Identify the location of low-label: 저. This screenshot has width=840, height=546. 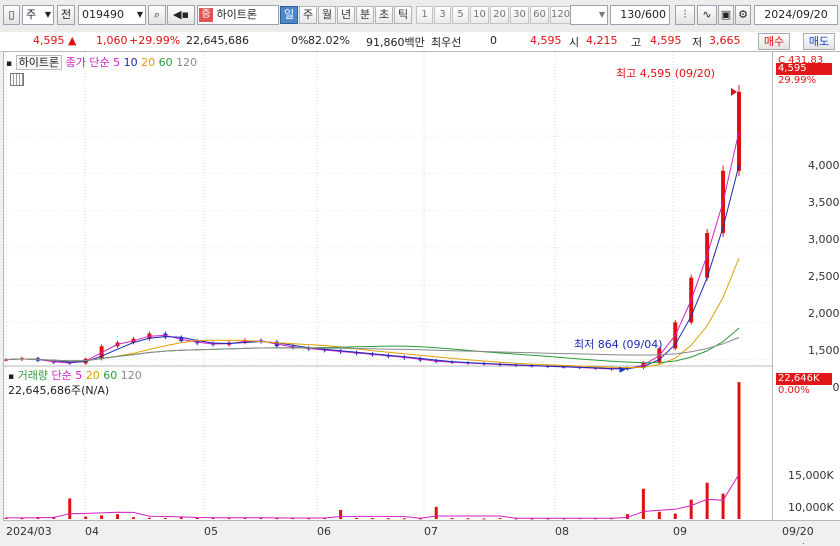
(697, 42).